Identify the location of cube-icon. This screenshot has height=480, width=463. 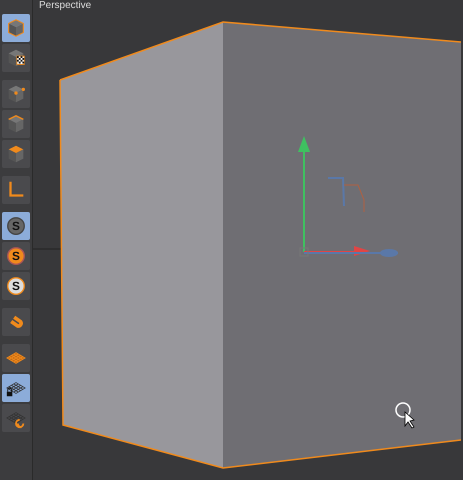
(16, 28).